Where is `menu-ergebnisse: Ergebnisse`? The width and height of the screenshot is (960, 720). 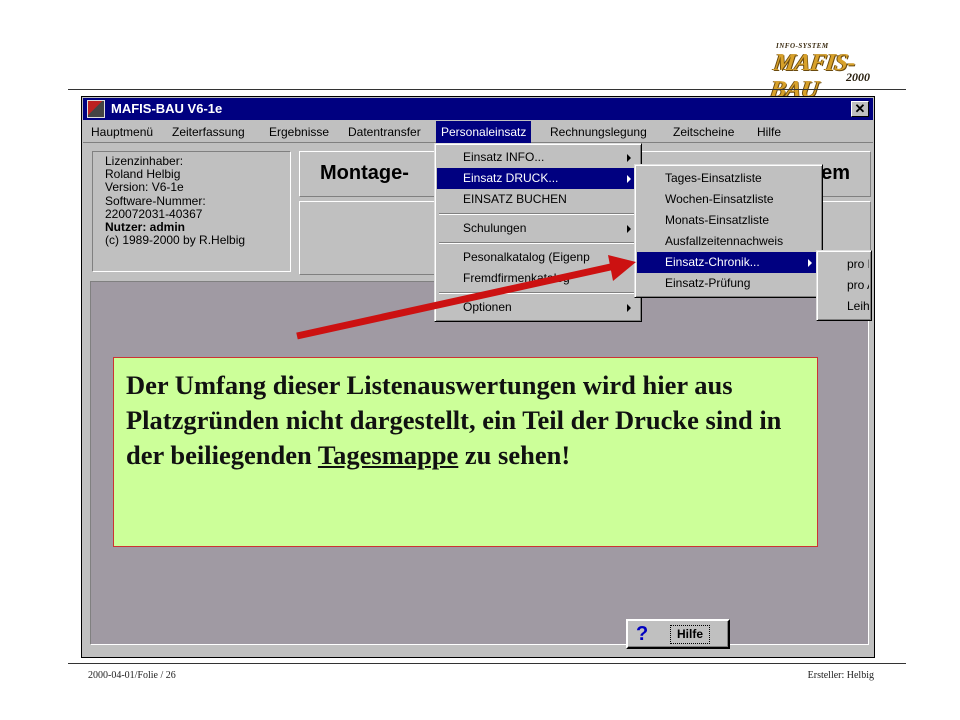 menu-ergebnisse: Ergebnisse is located at coordinates (299, 132).